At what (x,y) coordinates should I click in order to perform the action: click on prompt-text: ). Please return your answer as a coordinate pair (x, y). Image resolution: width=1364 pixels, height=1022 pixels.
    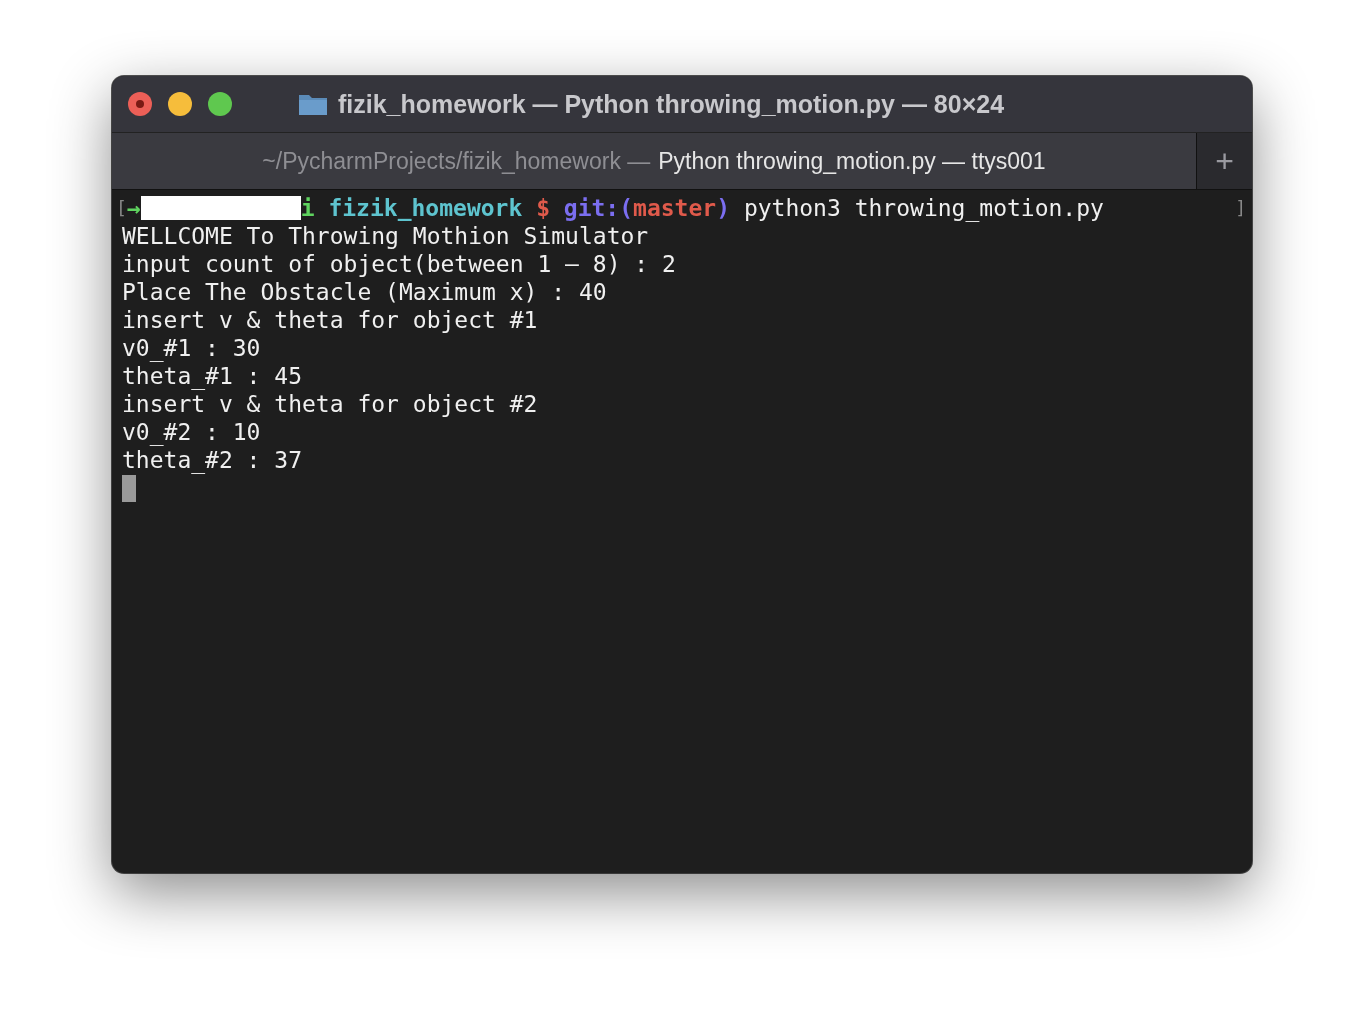
    Looking at the image, I should click on (723, 208).